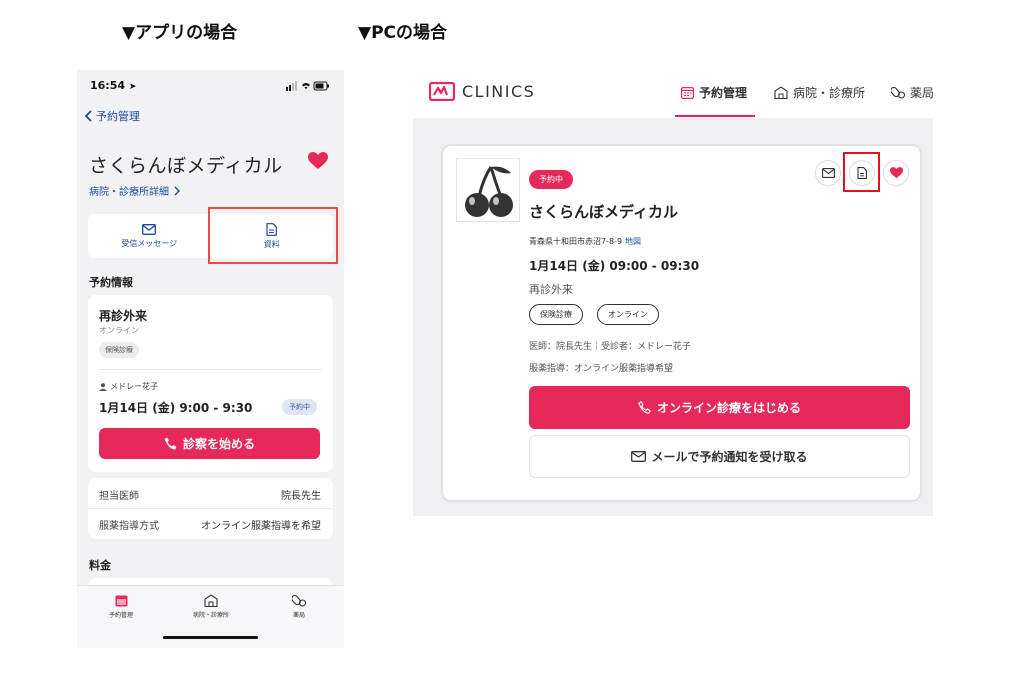 The width and height of the screenshot is (1024, 697). Describe the element at coordinates (576, 241) in the screenshot. I see `address-text: 青森県十和田市赤沼7-8-9` at that location.